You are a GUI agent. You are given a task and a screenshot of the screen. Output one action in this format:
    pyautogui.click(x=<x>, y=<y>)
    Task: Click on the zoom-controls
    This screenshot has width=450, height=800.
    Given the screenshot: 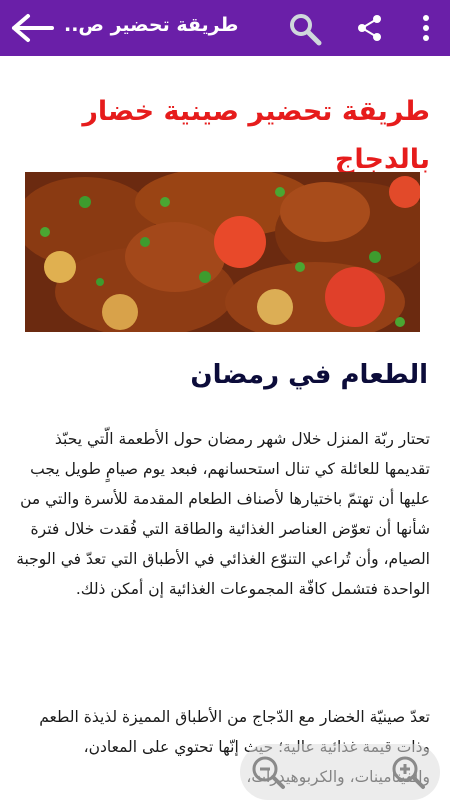 What is the action you would take?
    pyautogui.click(x=340, y=772)
    